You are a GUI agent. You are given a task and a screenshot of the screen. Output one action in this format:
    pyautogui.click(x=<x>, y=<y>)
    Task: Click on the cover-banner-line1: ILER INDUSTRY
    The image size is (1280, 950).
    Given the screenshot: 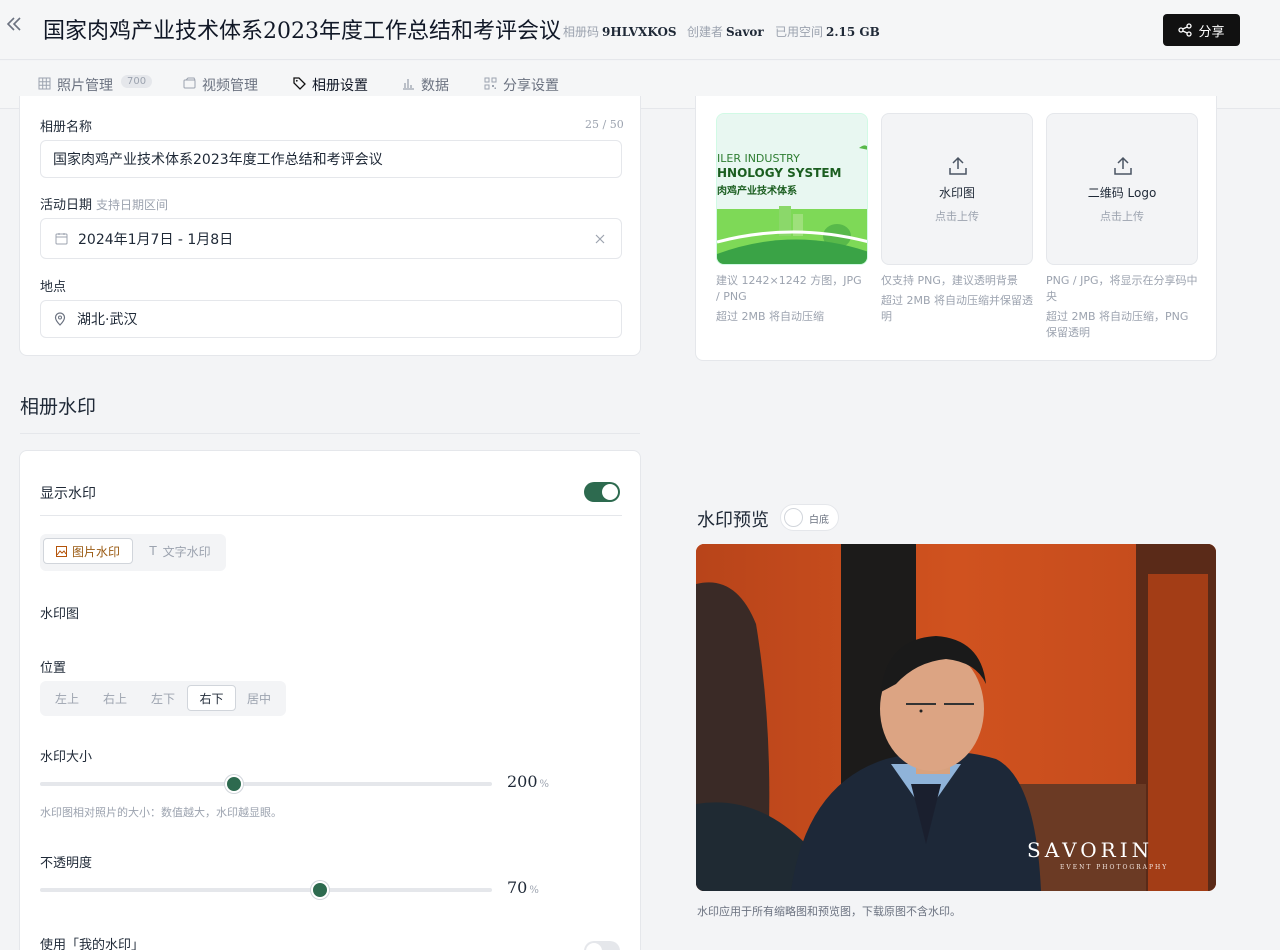 What is the action you would take?
    pyautogui.click(x=758, y=158)
    